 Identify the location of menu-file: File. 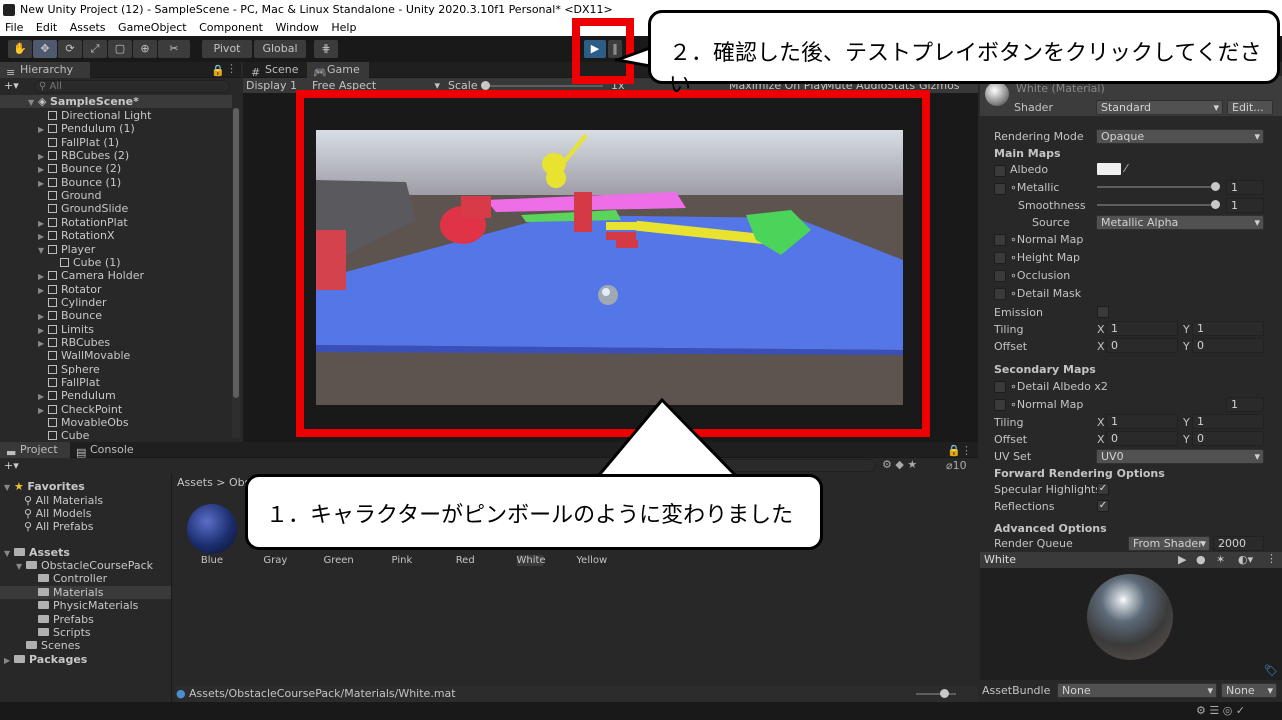
(14, 27).